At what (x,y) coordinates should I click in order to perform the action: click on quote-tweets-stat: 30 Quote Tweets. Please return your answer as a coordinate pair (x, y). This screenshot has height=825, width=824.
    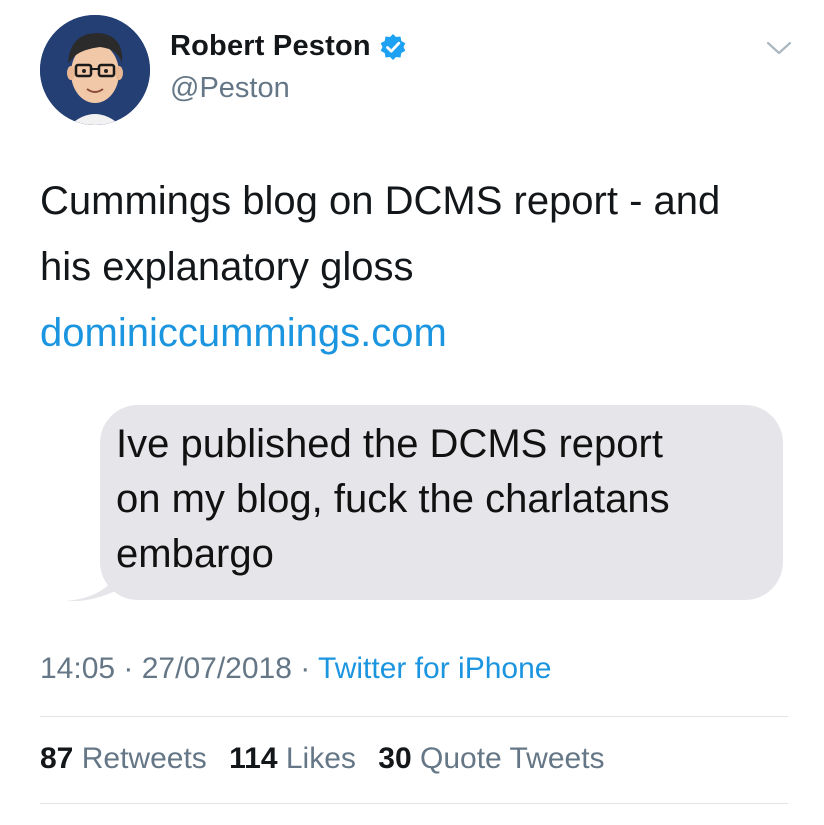
    Looking at the image, I should click on (491, 758).